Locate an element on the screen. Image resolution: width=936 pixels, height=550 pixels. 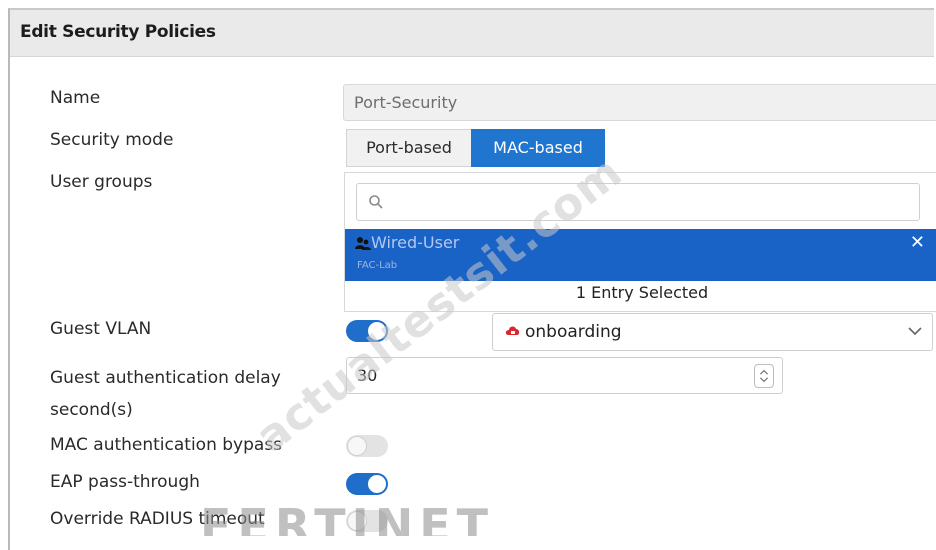
name-label: Name is located at coordinates (75, 98).